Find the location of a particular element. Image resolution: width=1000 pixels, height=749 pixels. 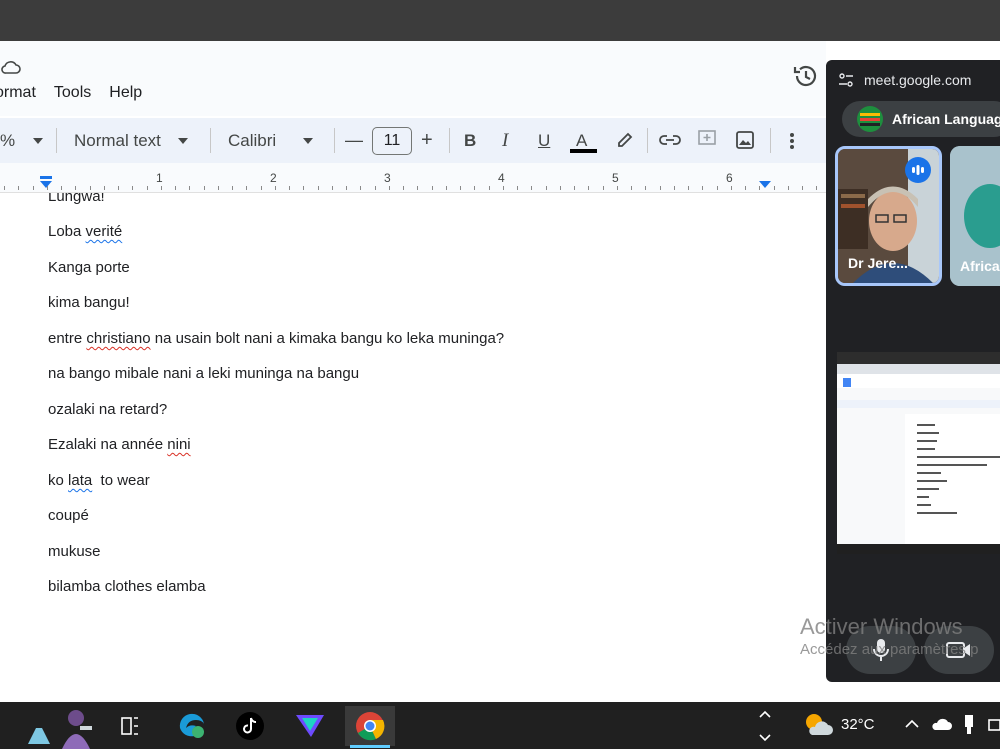

text-color-button: A is located at coordinates (581, 140).